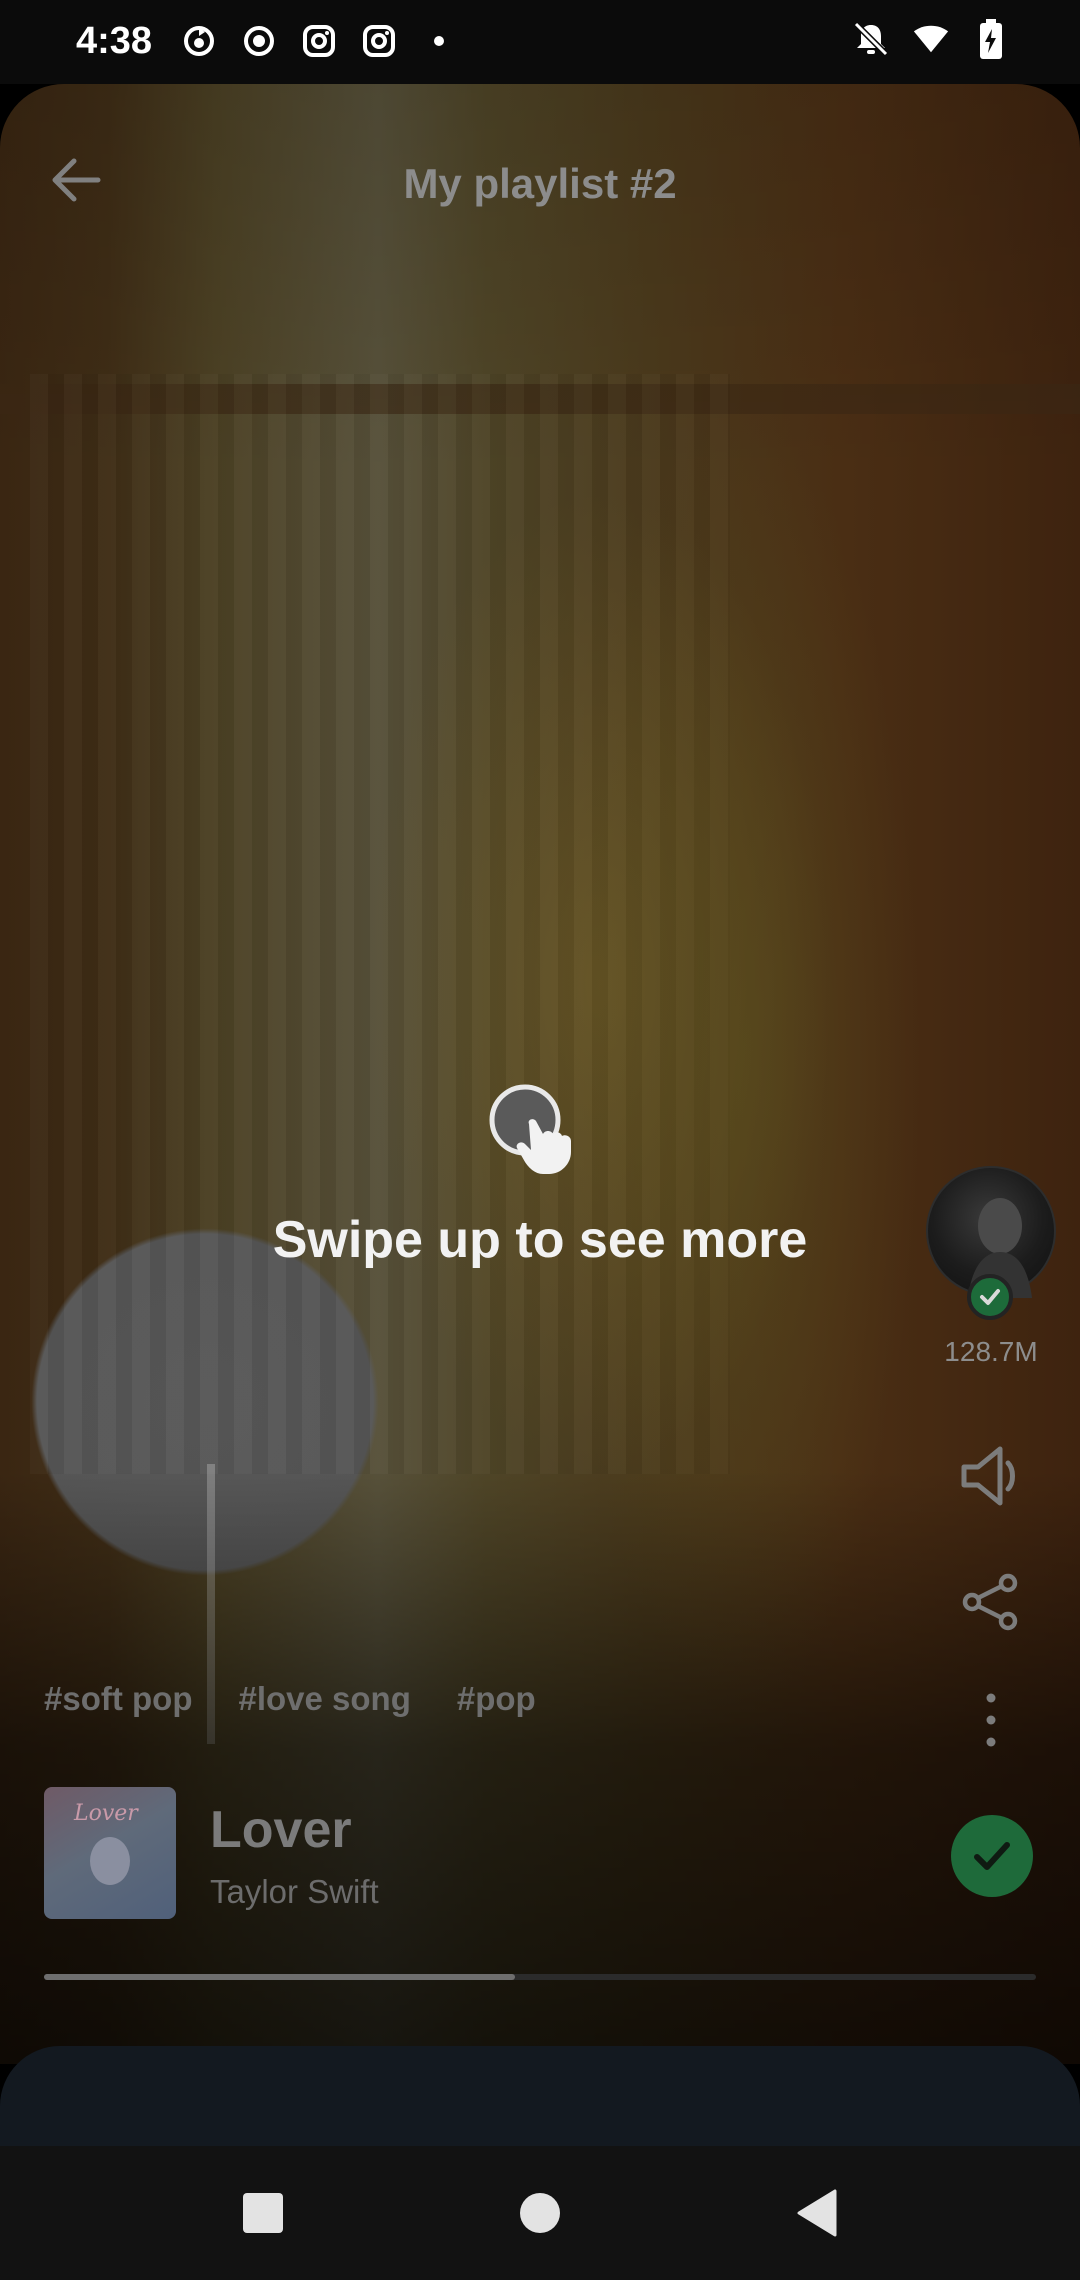  Describe the element at coordinates (259, 41) in the screenshot. I see `record-icon` at that location.